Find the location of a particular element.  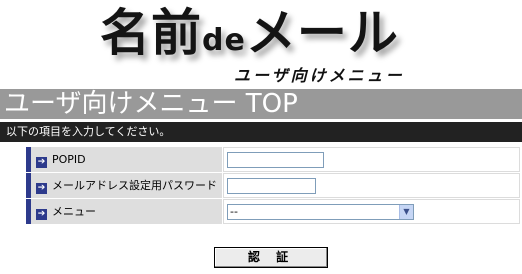

menu-select: -- ▼ is located at coordinates (320, 212).